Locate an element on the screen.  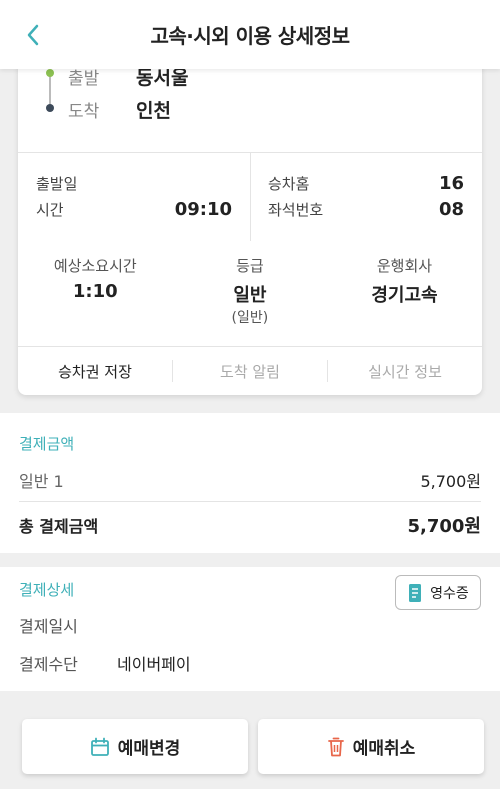
payment-amount-title: 결제금액 is located at coordinates (47, 444).